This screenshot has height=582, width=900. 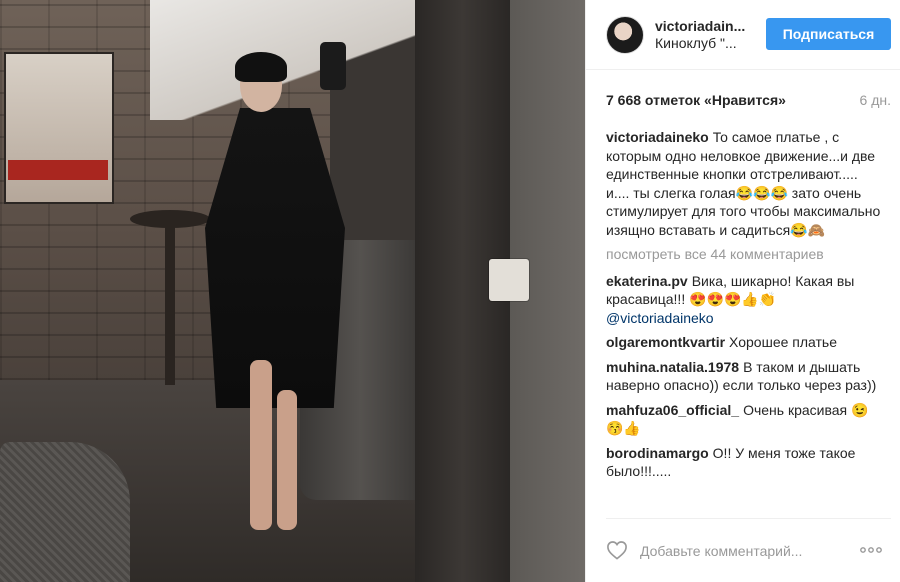 What do you see at coordinates (333, 66) in the screenshot?
I see `smartphone` at bounding box center [333, 66].